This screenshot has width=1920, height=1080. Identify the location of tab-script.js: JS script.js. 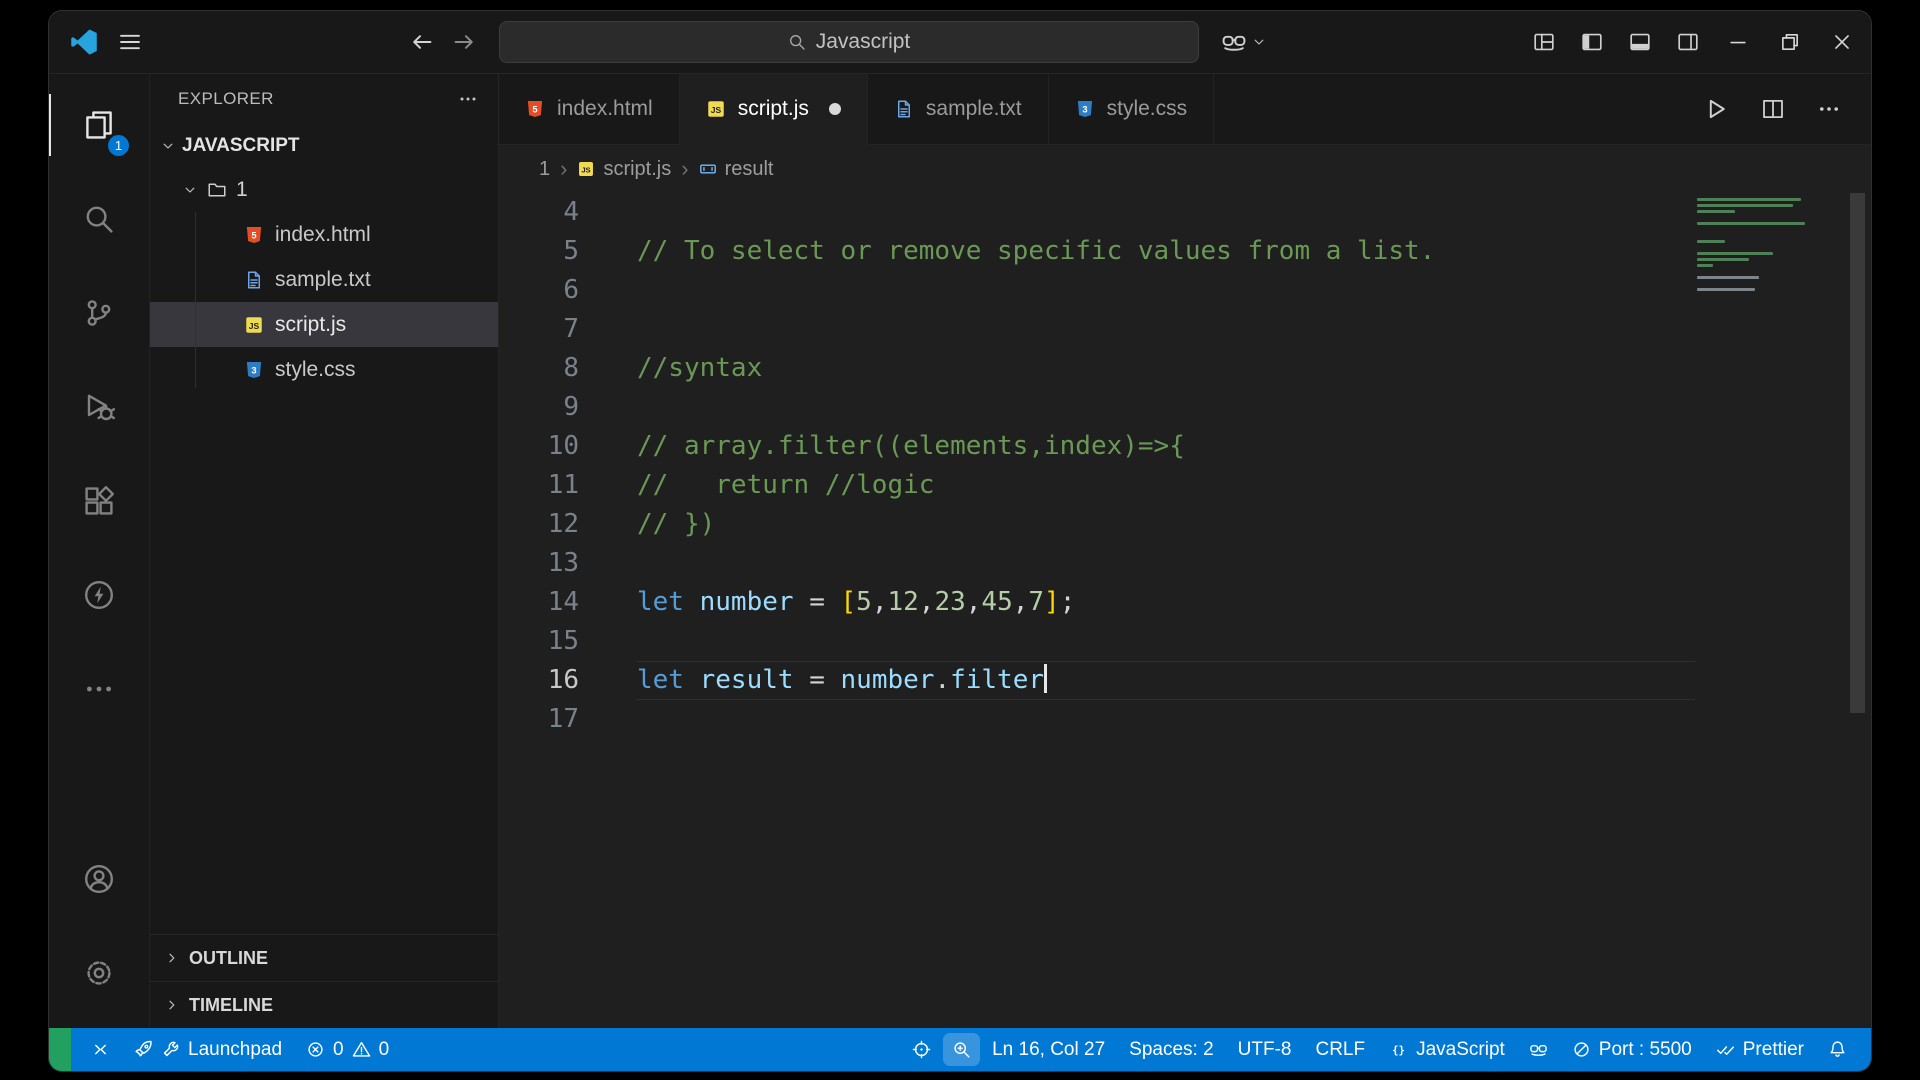
(773, 109).